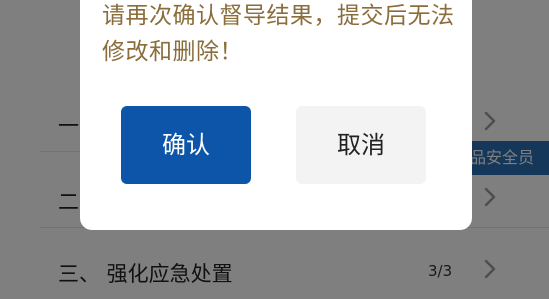 This screenshot has width=549, height=299. What do you see at coordinates (361, 145) in the screenshot?
I see `cancel-button: 取消` at bounding box center [361, 145].